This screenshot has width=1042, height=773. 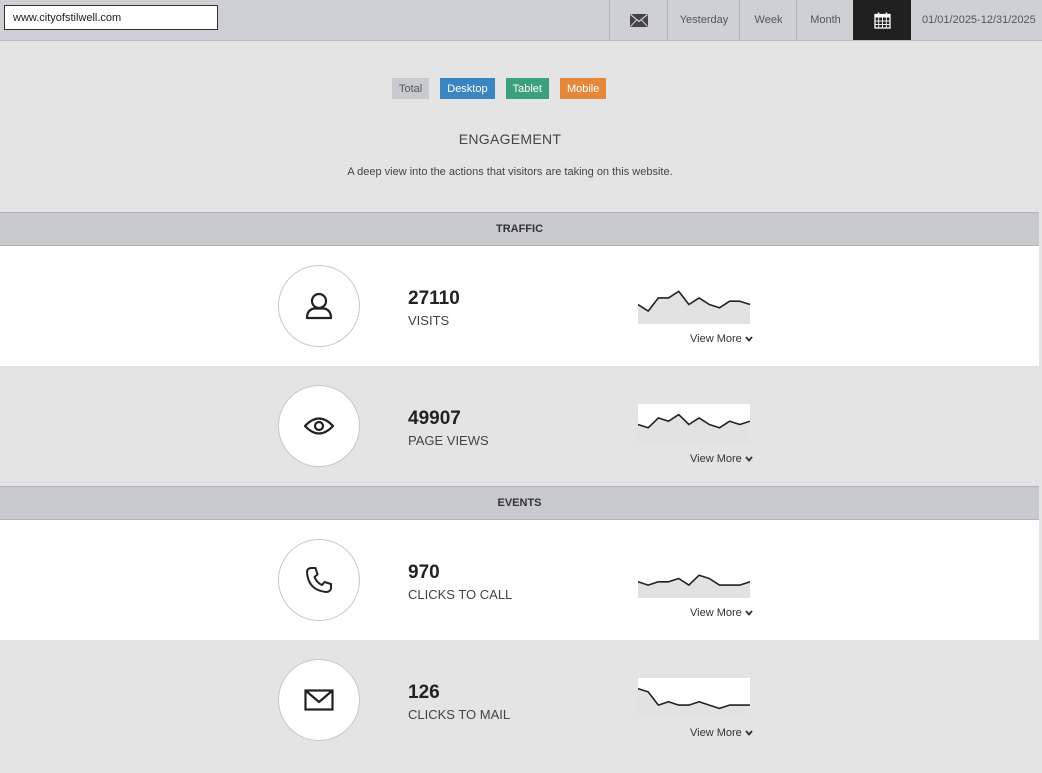 I want to click on clicks-to-mail-icon-circle, so click(x=319, y=700).